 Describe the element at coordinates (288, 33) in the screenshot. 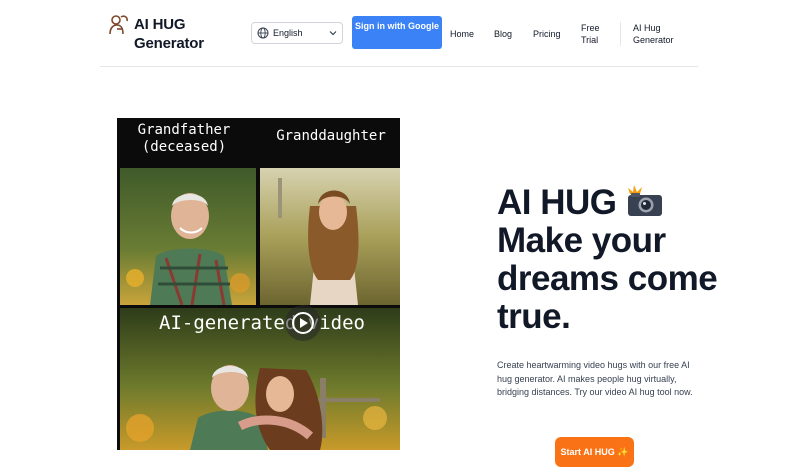

I see `language-label: English` at that location.